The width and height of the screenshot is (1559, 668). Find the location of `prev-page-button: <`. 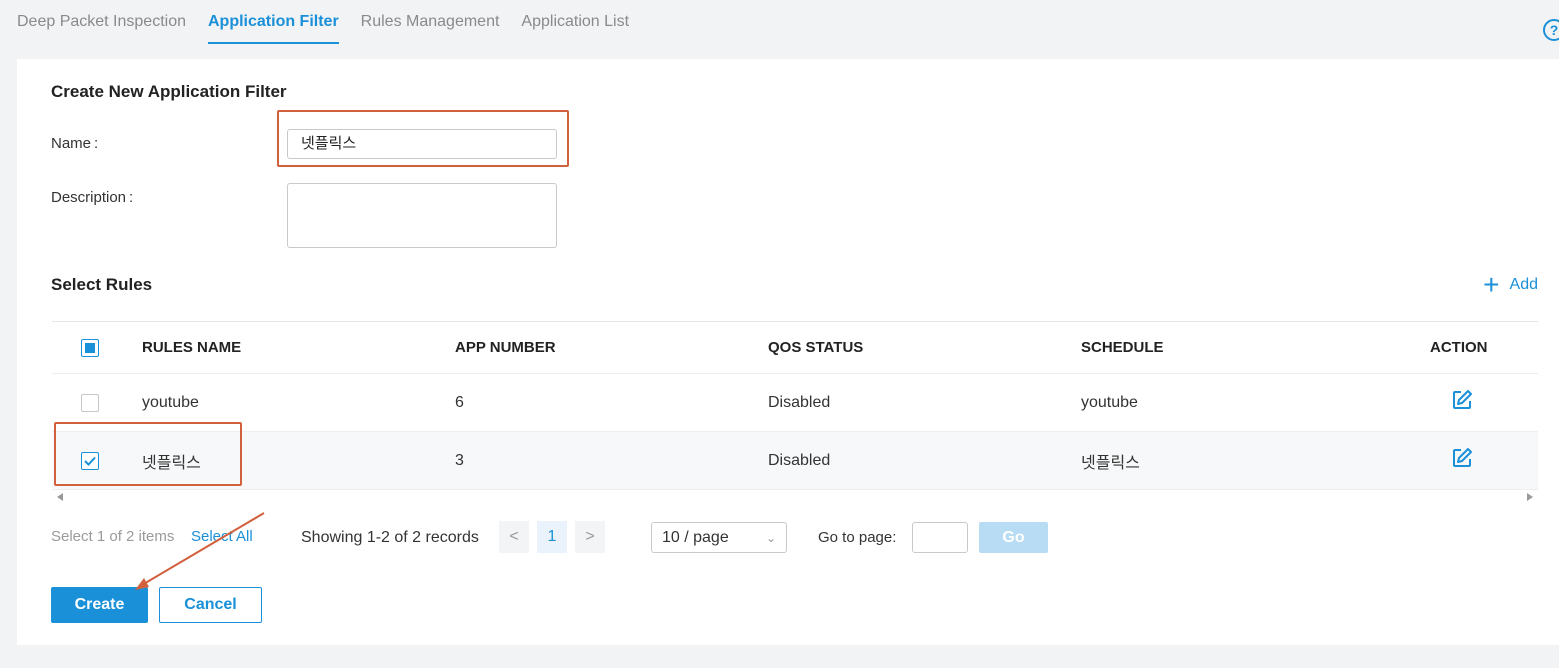

prev-page-button: < is located at coordinates (514, 537).